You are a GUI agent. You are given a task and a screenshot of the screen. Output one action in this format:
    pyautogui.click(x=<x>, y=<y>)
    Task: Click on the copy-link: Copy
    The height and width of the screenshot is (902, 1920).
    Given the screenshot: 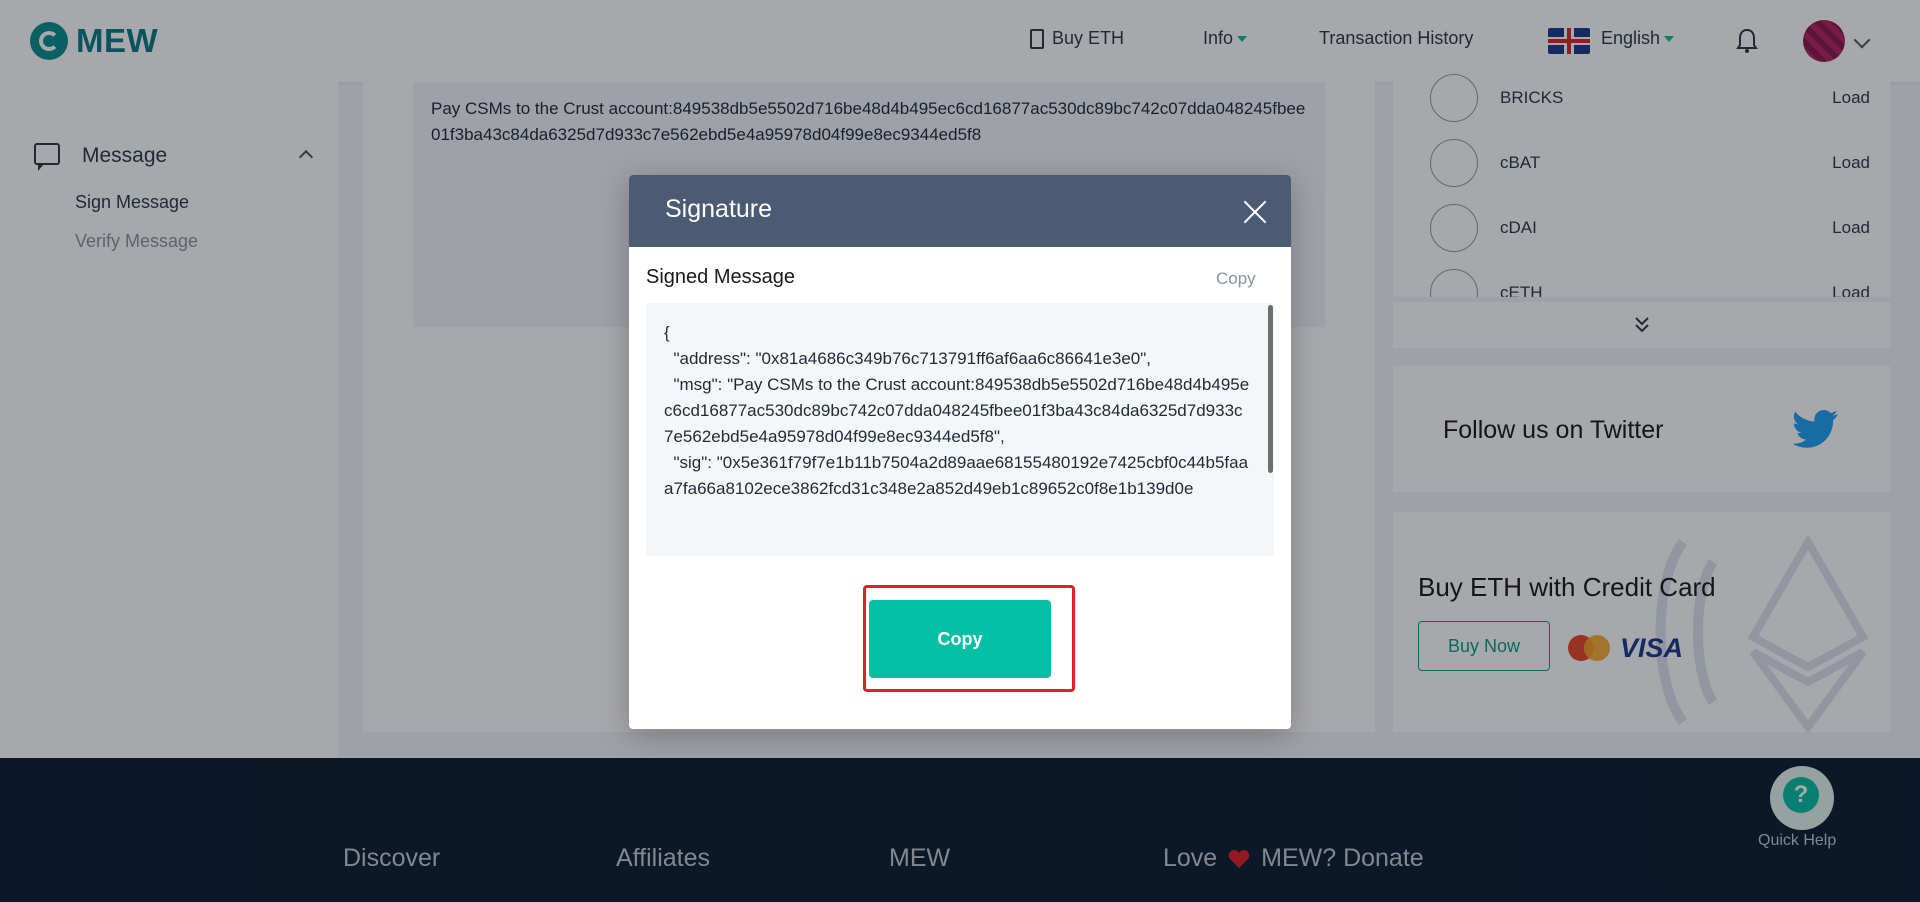 What is the action you would take?
    pyautogui.click(x=1236, y=279)
    